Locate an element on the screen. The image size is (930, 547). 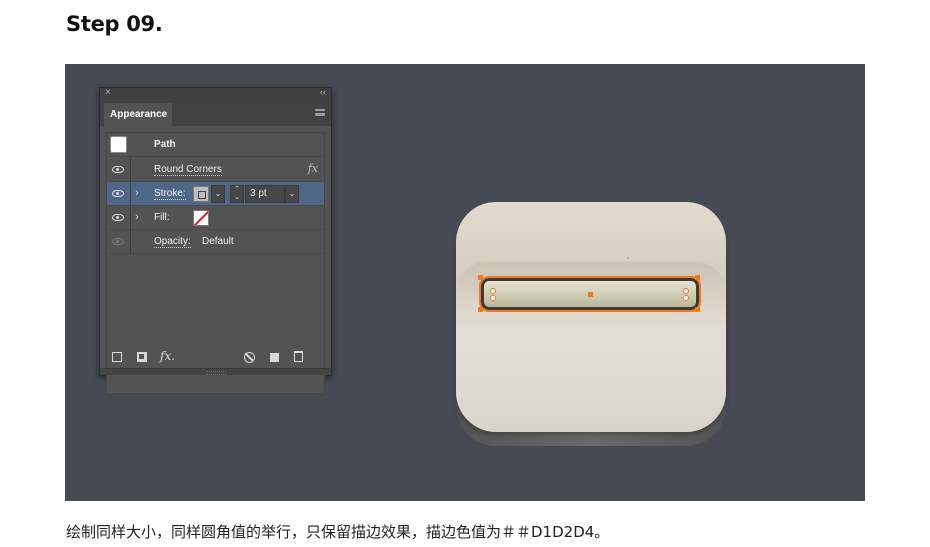
close-icon: × is located at coordinates (108, 92).